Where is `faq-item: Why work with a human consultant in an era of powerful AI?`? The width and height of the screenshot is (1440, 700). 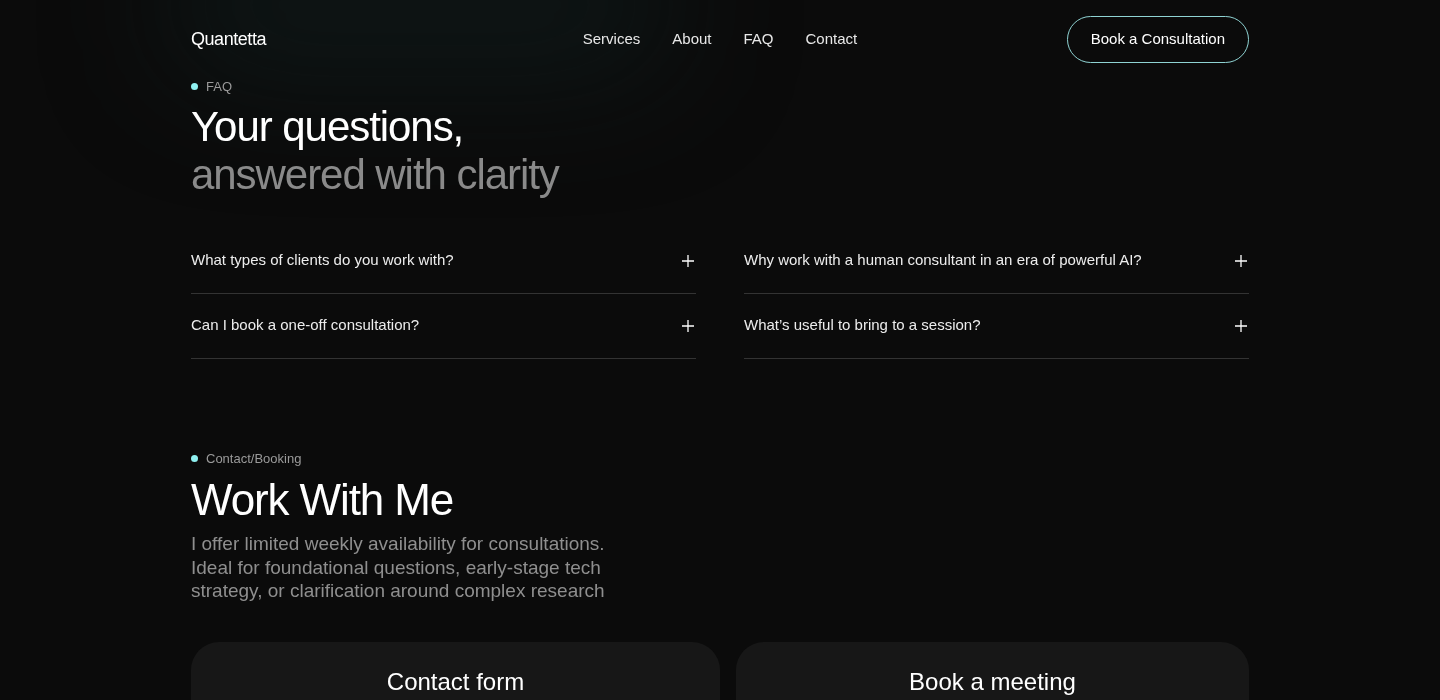 faq-item: Why work with a human consultant in an era of powerful AI? is located at coordinates (996, 261).